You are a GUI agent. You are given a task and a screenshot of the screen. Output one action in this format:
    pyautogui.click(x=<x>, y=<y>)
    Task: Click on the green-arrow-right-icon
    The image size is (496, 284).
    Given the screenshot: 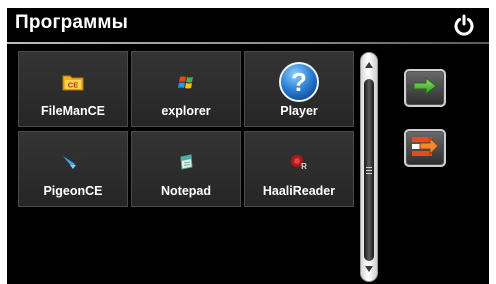 What is the action you would take?
    pyautogui.click(x=425, y=88)
    